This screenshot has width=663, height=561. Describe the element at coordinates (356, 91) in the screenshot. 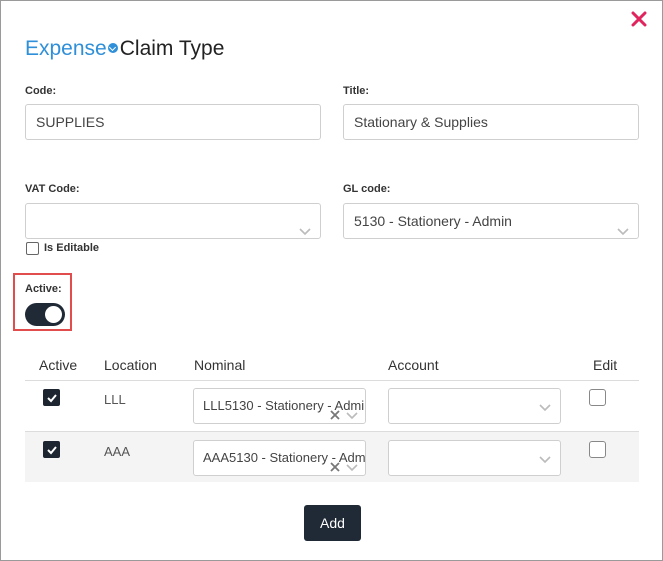

I see `title-label: Title:` at that location.